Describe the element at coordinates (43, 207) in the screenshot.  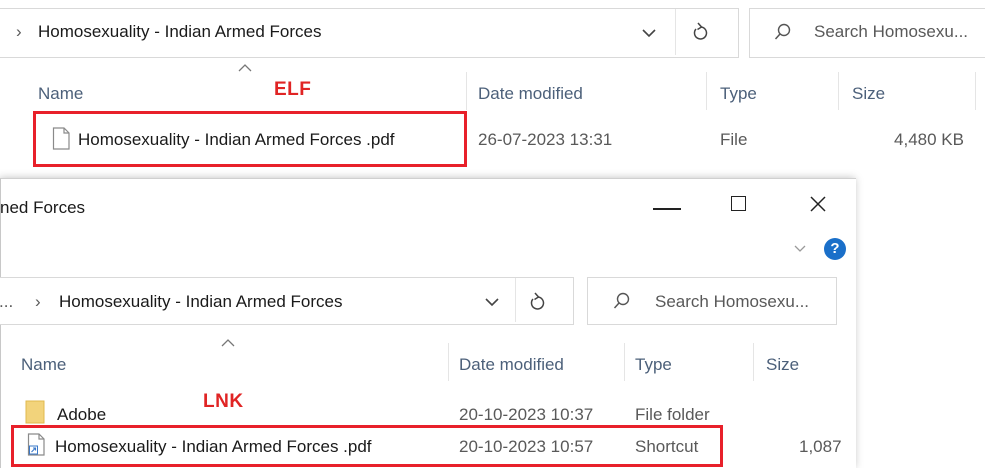
I see `window-title: ned Forces` at that location.